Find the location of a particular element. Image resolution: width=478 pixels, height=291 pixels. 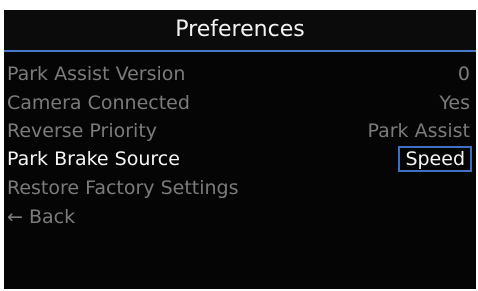

menu-item-label: Restore Factory Settings is located at coordinates (123, 188).